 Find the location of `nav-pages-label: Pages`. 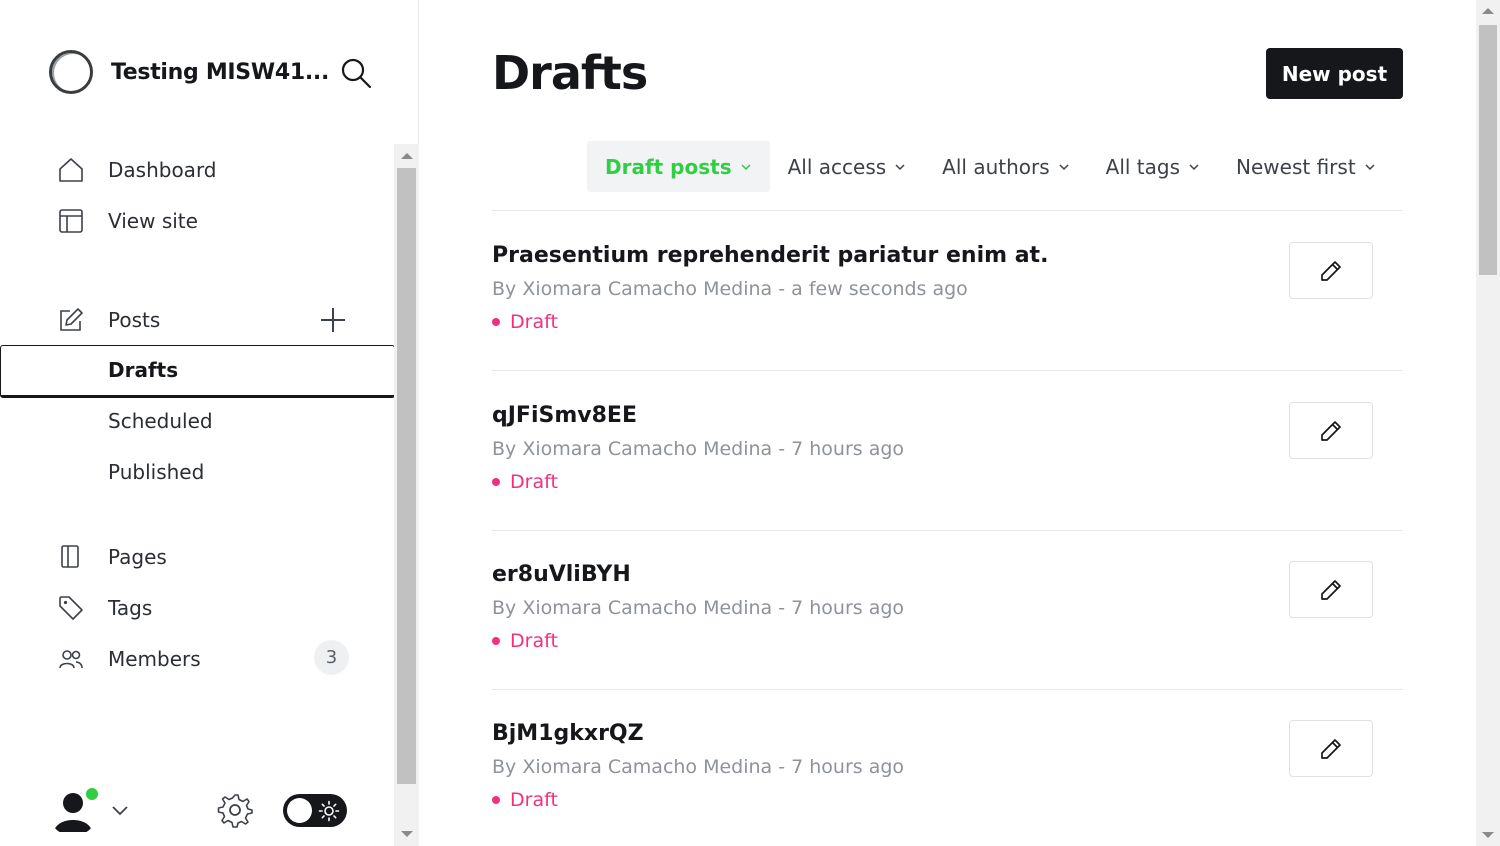

nav-pages-label: Pages is located at coordinates (137, 557).